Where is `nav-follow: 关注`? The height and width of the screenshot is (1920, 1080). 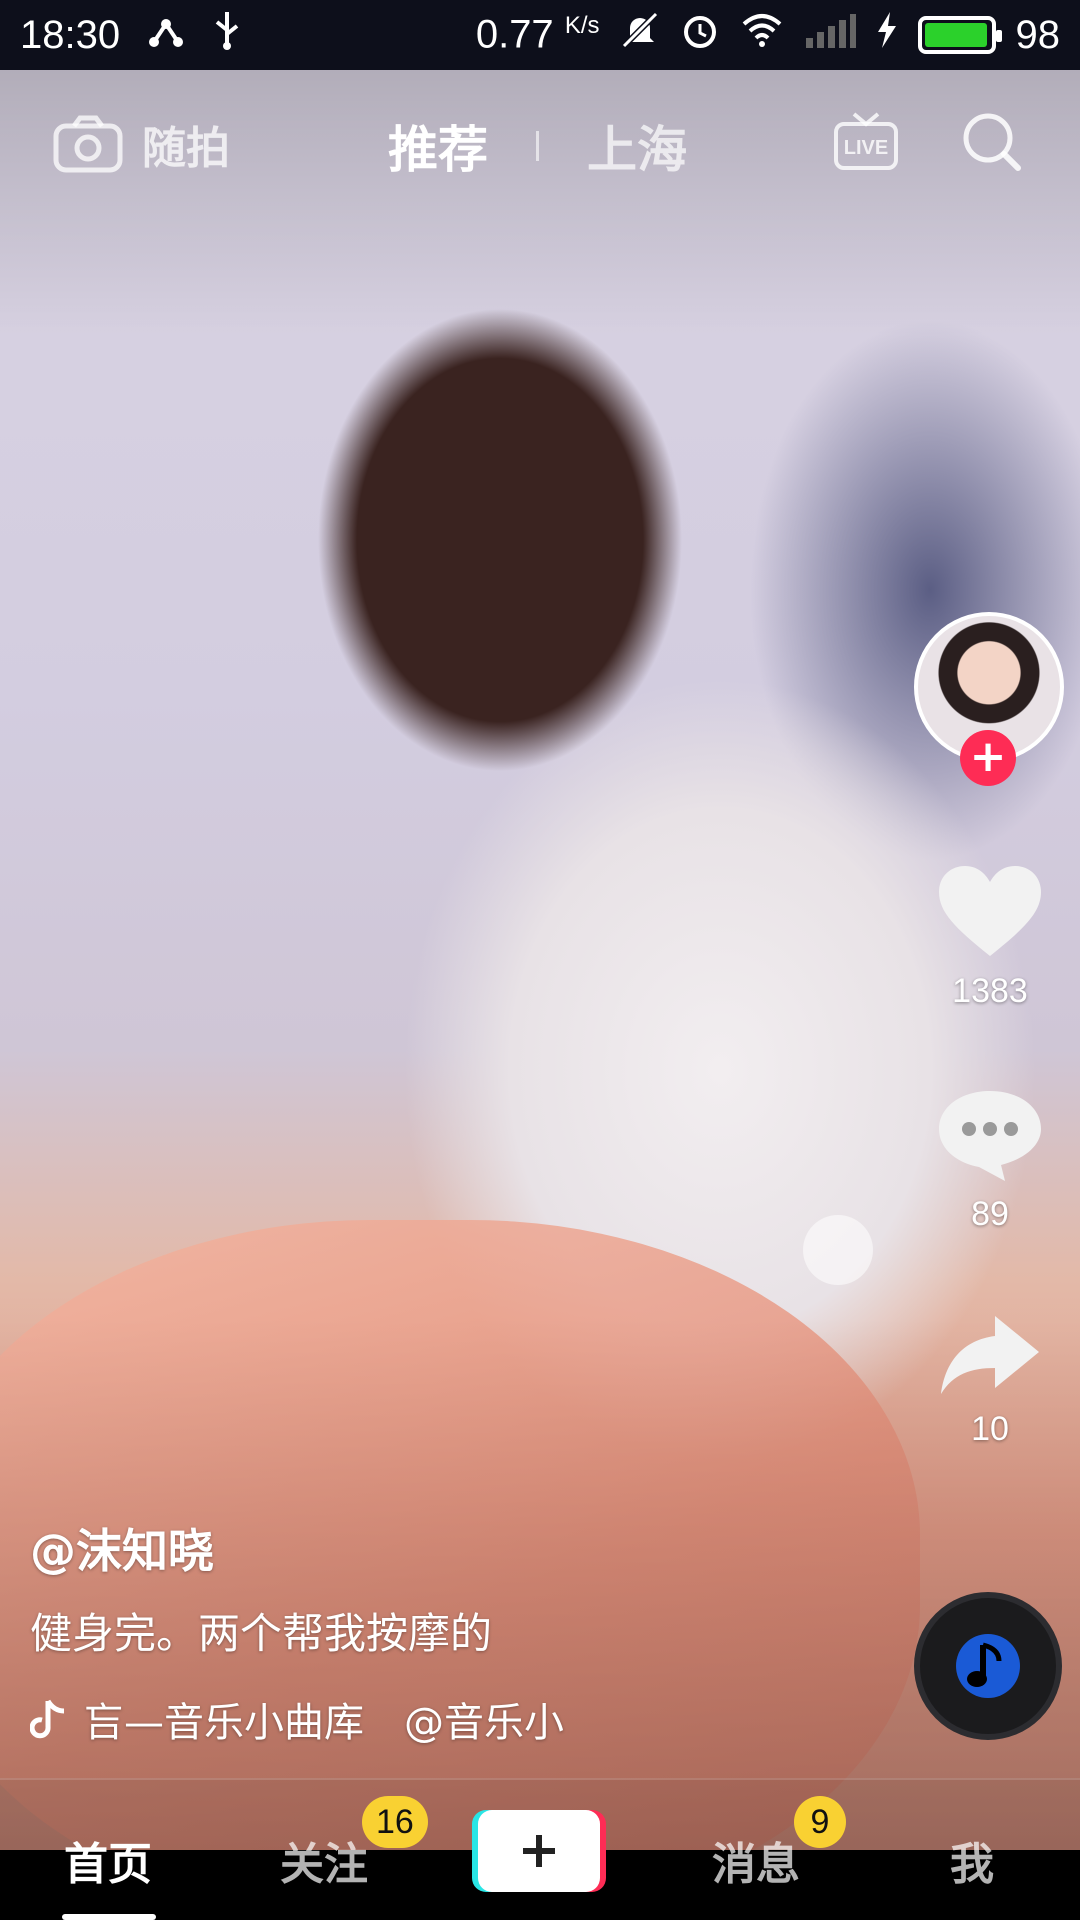 nav-follow: 关注 is located at coordinates (324, 1860).